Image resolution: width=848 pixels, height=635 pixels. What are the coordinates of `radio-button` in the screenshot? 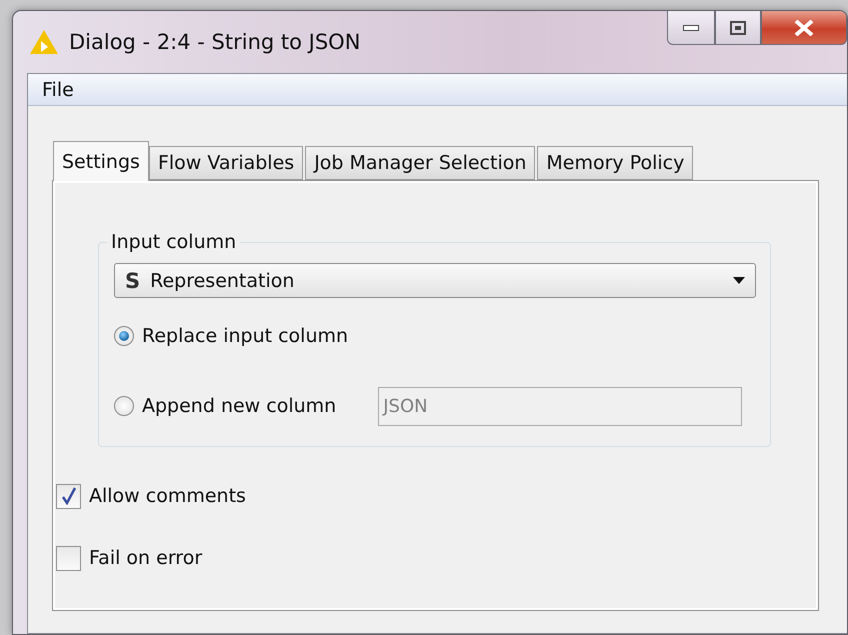 It's located at (124, 336).